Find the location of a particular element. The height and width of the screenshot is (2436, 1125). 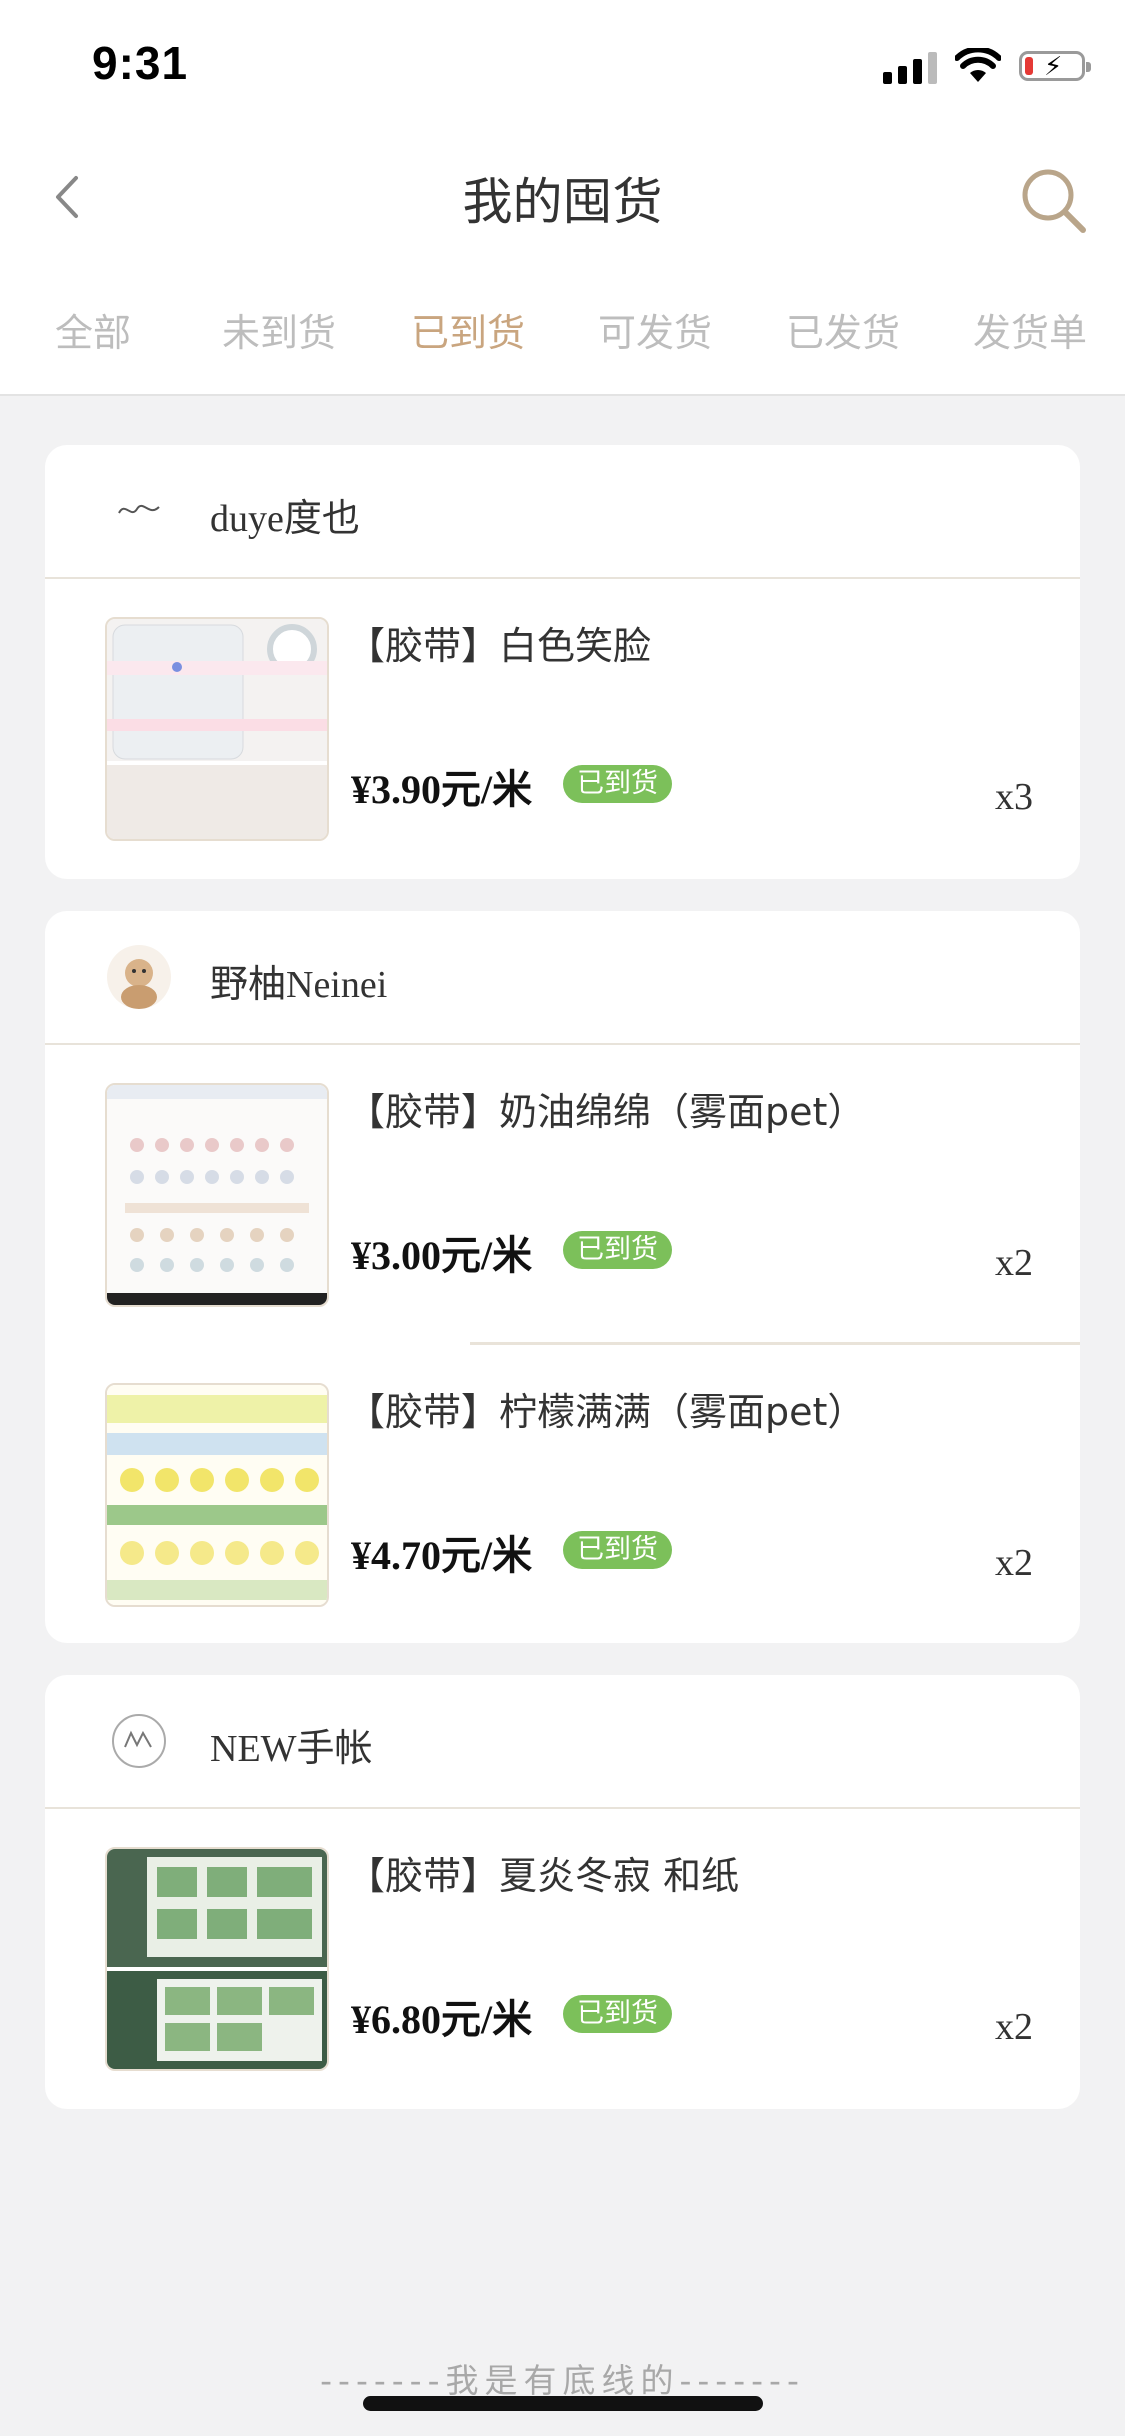

status-bar: 9:31 ⚡ is located at coordinates (562, 70).